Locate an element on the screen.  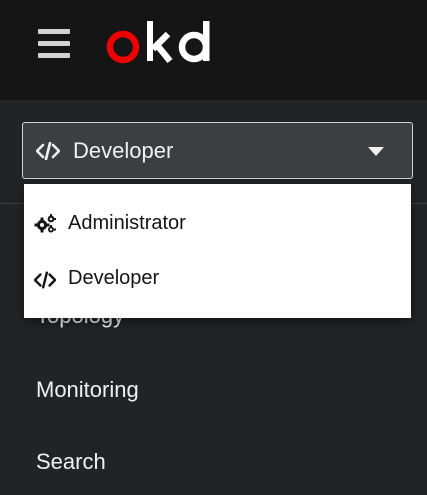
perspective-selected-label: Developer is located at coordinates (123, 150).